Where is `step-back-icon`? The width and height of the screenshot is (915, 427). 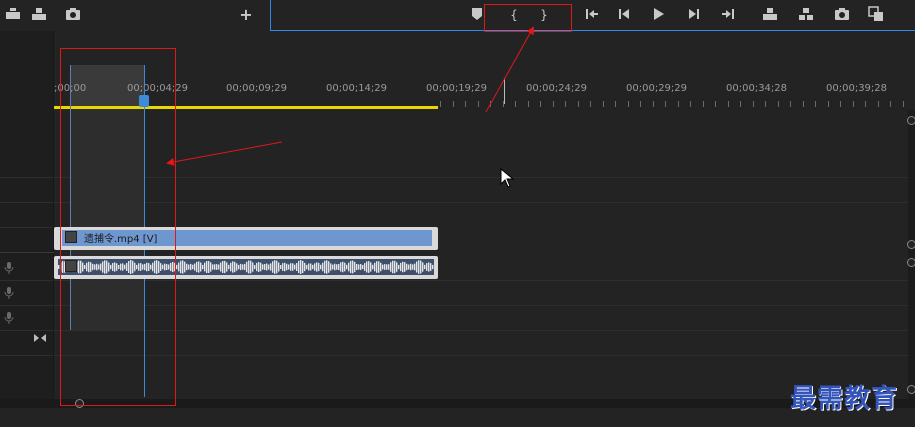 step-back-icon is located at coordinates (624, 15).